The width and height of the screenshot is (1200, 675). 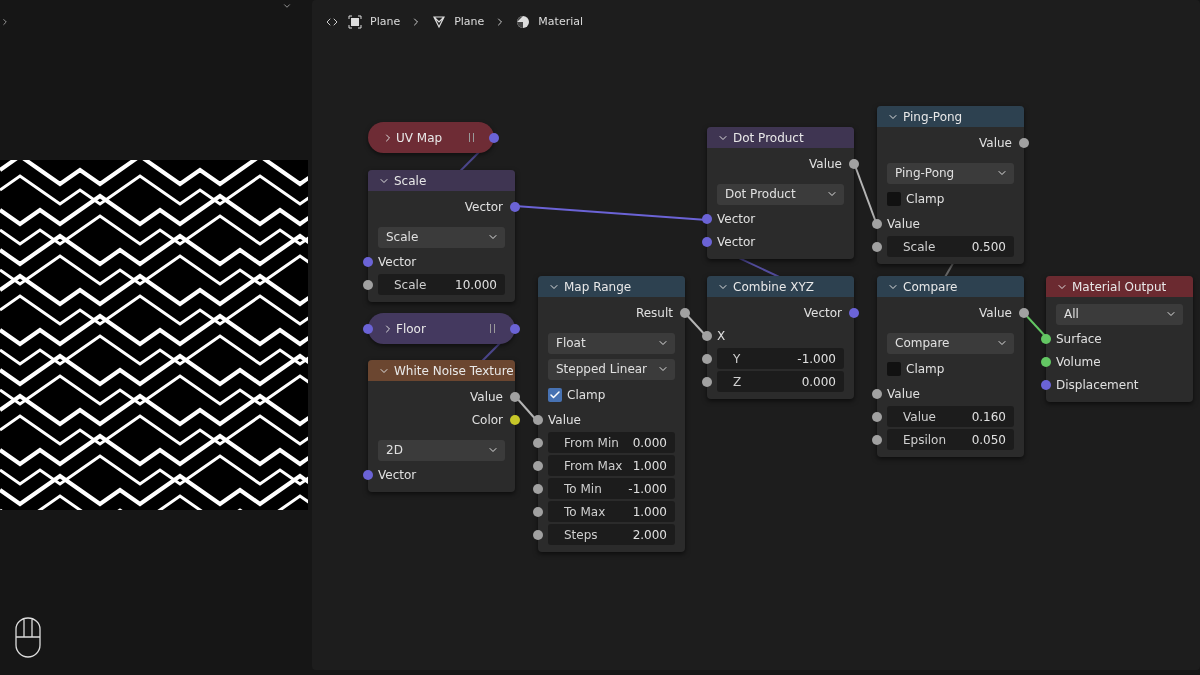 I want to click on dropdown-menu: Float, so click(x=611, y=343).